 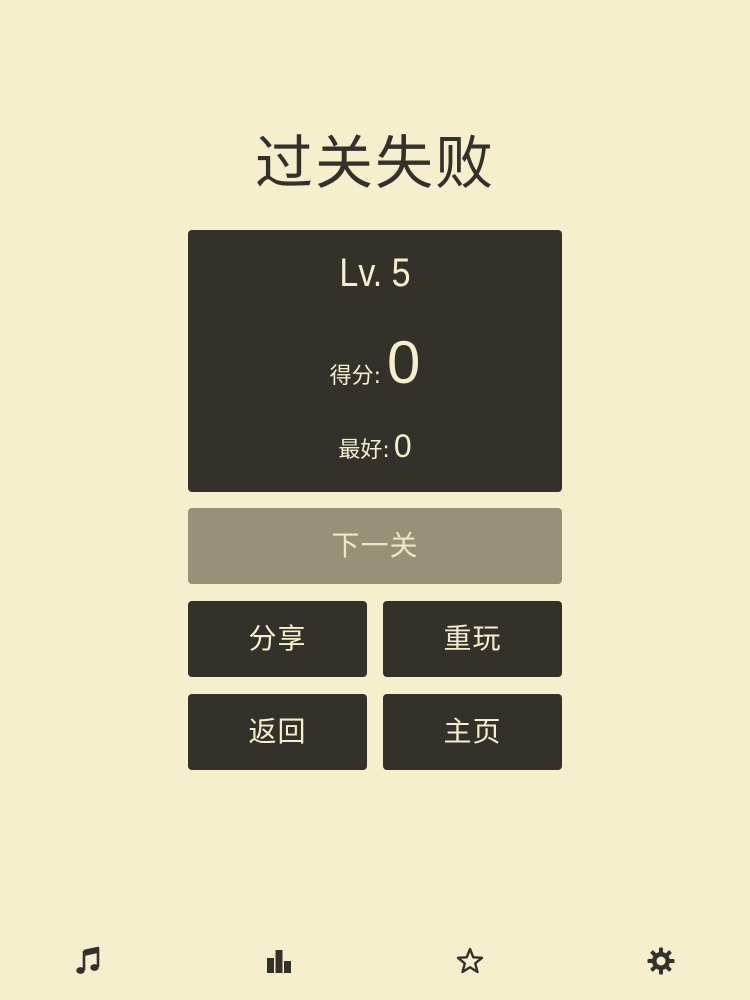 What do you see at coordinates (375, 546) in the screenshot?
I see `next-level-button: 下一关` at bounding box center [375, 546].